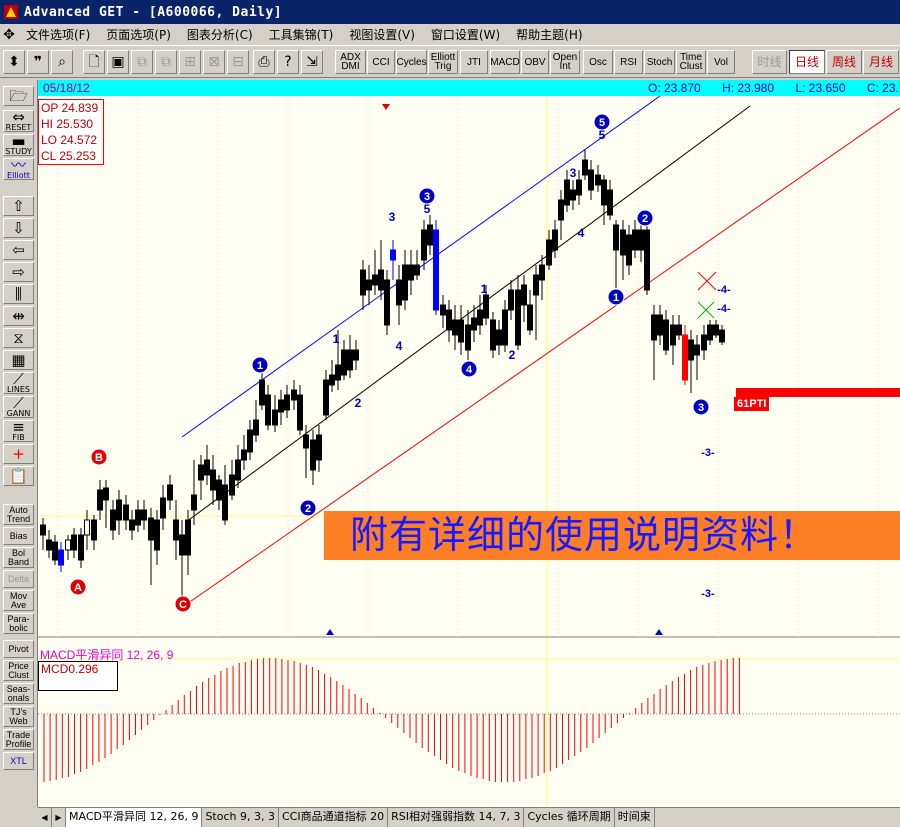  I want to click on menu-window: 窗口设置(W), so click(465, 34).